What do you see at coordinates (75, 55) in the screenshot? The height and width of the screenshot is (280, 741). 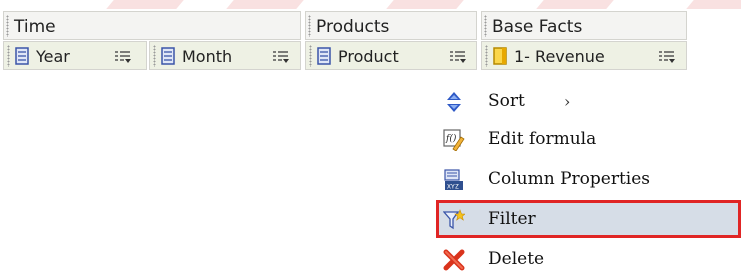 I see `column-header-year: Year` at bounding box center [75, 55].